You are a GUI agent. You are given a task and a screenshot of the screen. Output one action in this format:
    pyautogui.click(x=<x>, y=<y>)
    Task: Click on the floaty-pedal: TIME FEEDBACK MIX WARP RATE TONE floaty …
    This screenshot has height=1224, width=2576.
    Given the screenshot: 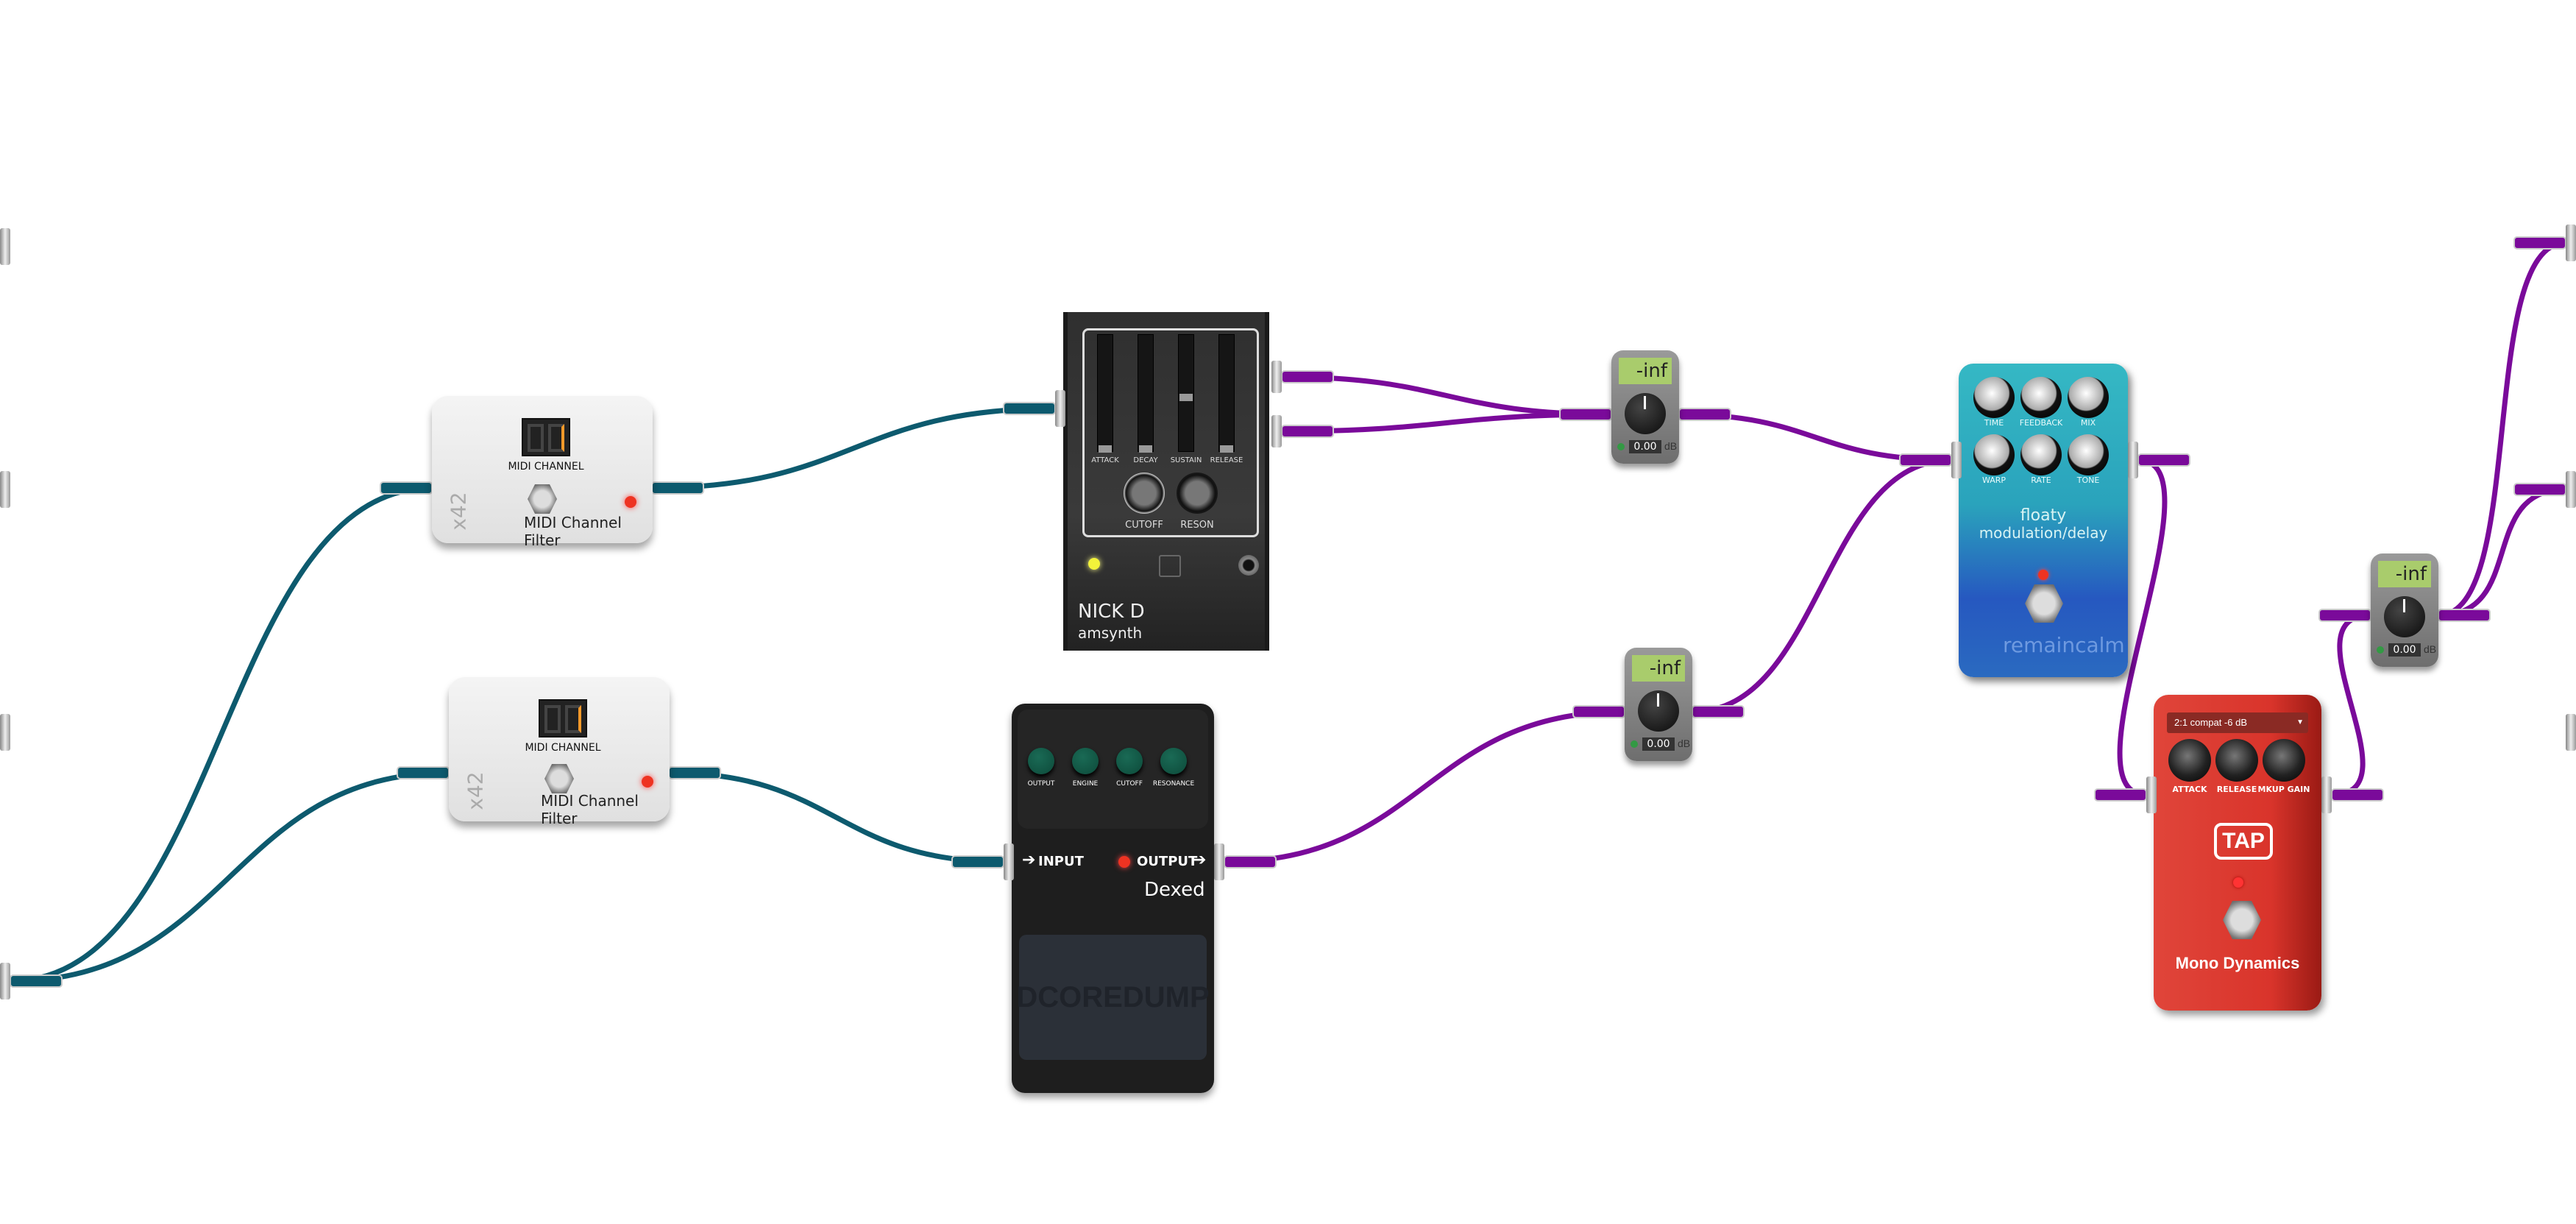 What is the action you would take?
    pyautogui.click(x=2043, y=520)
    